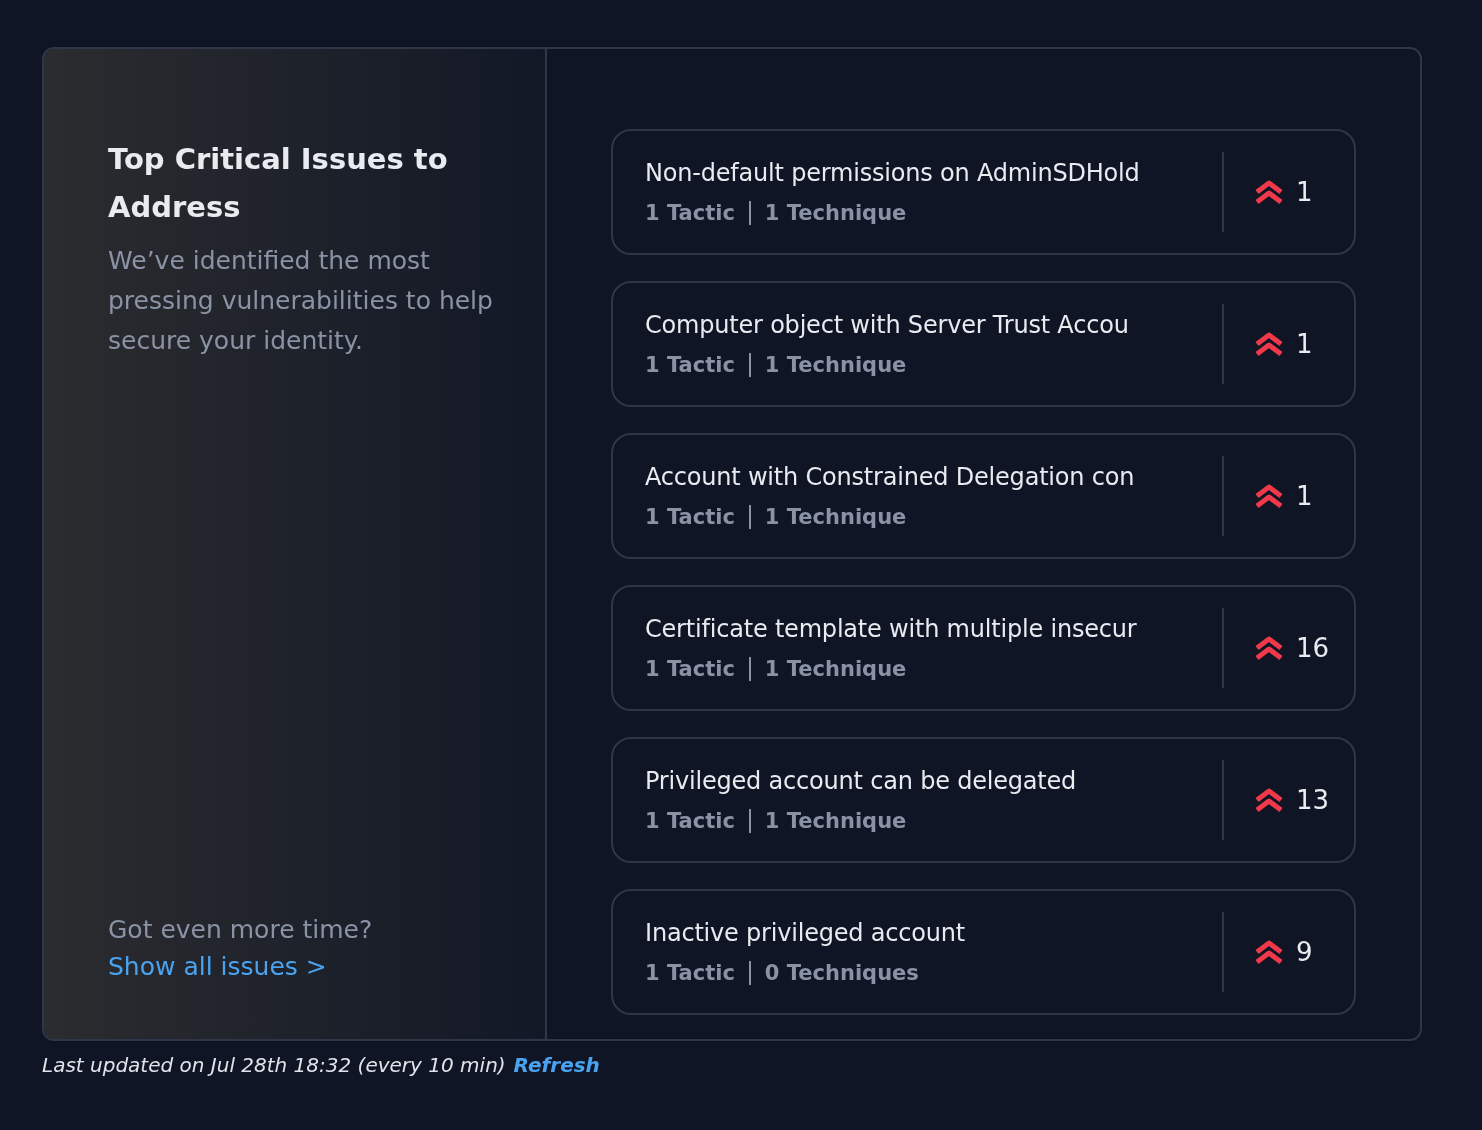 The image size is (1482, 1130). Describe the element at coordinates (926, 325) in the screenshot. I see `issue-title: Computer object with Server Trust Accou` at that location.